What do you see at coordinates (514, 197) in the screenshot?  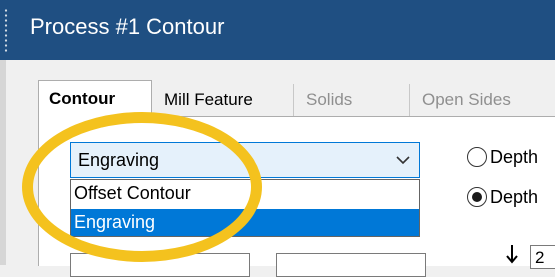 I see `depth-radio-2-label: Depth` at bounding box center [514, 197].